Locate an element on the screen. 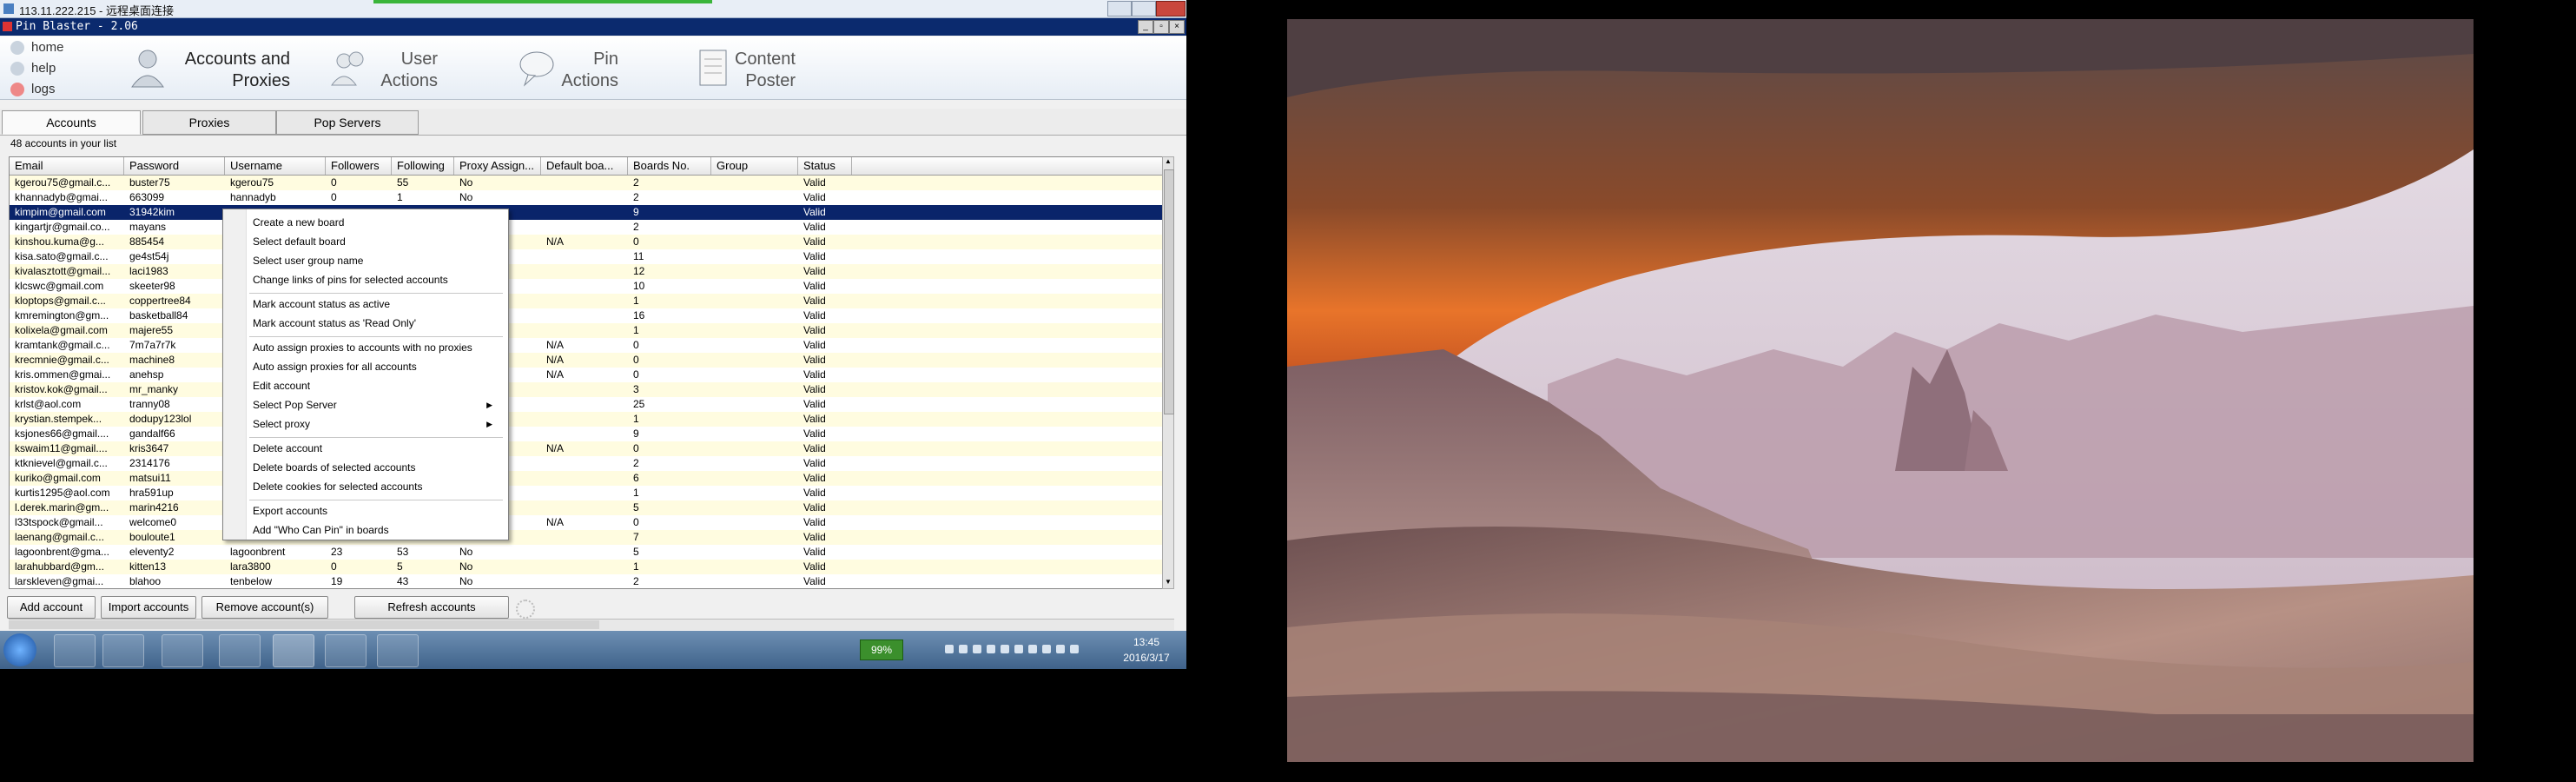 The width and height of the screenshot is (2576, 782). column-header: Status is located at coordinates (825, 166).